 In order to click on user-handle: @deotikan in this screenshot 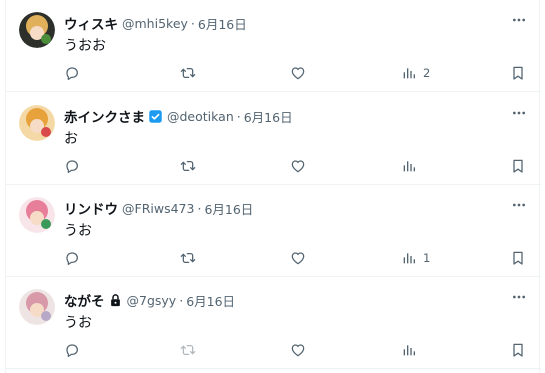, I will do `click(200, 116)`.